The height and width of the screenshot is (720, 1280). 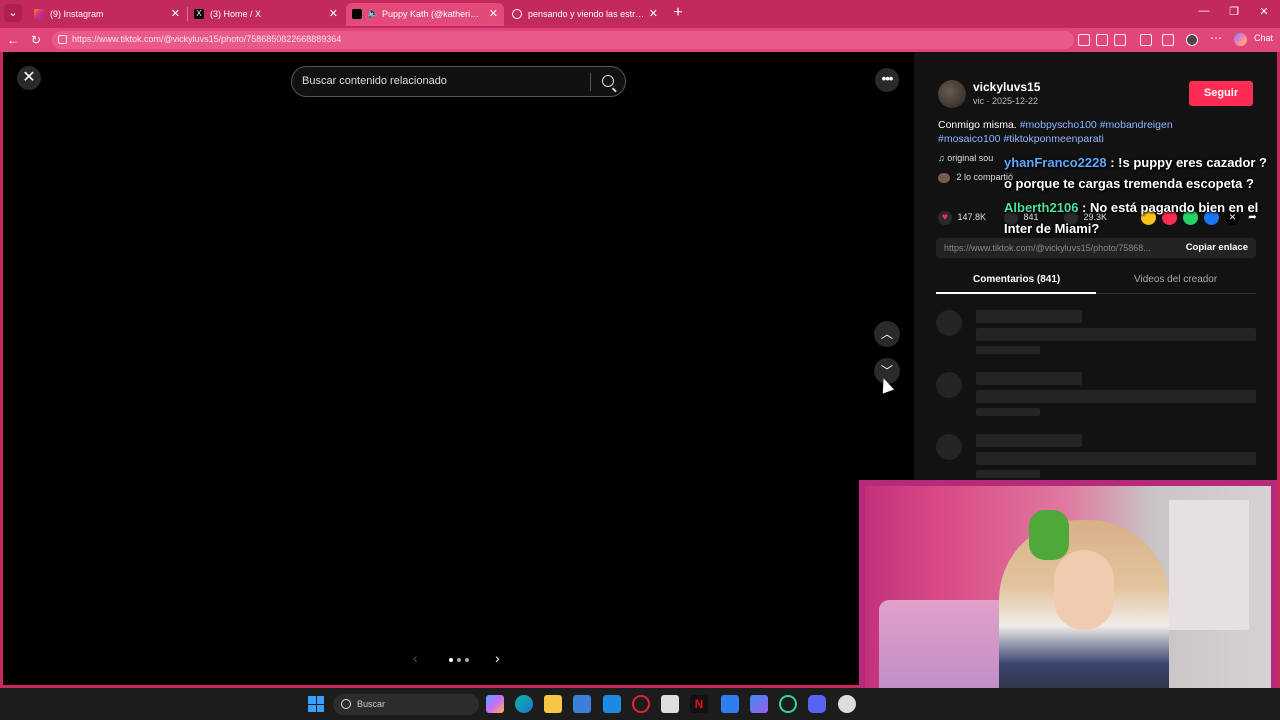 What do you see at coordinates (1192, 40) in the screenshot?
I see `profile-avatar` at bounding box center [1192, 40].